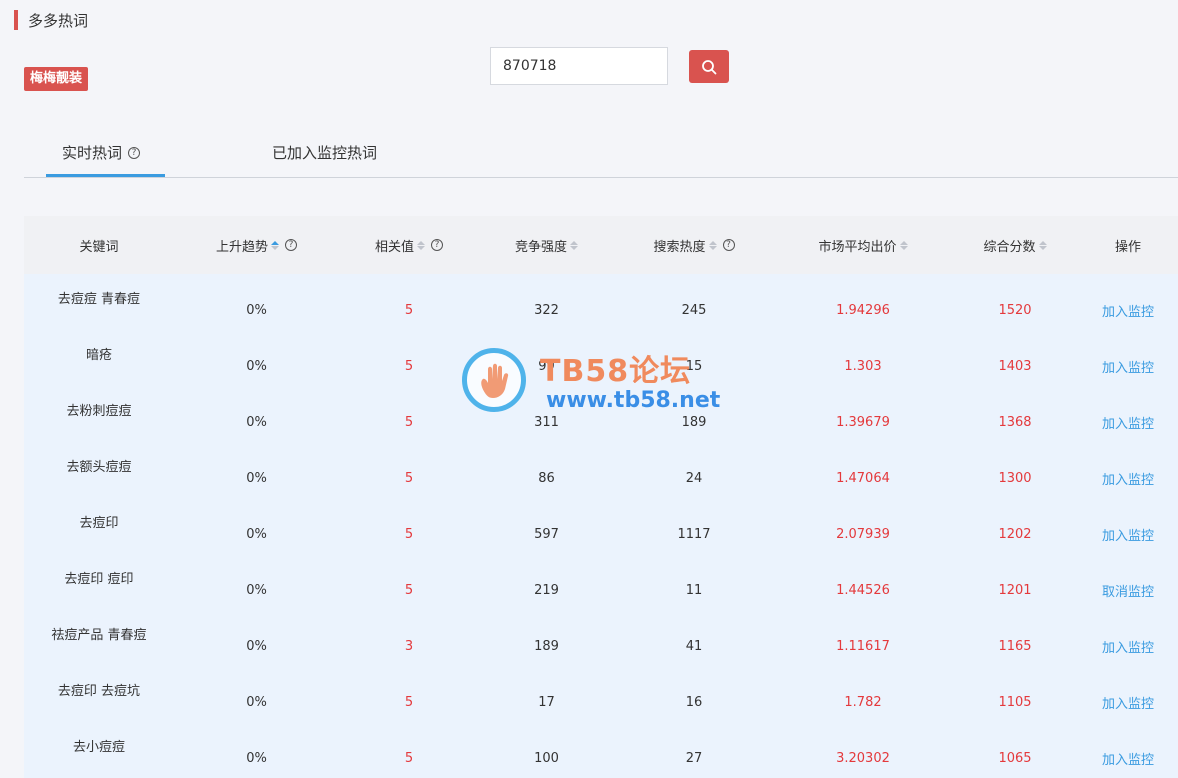  Describe the element at coordinates (546, 590) in the screenshot. I see `cell-competition: 219` at that location.